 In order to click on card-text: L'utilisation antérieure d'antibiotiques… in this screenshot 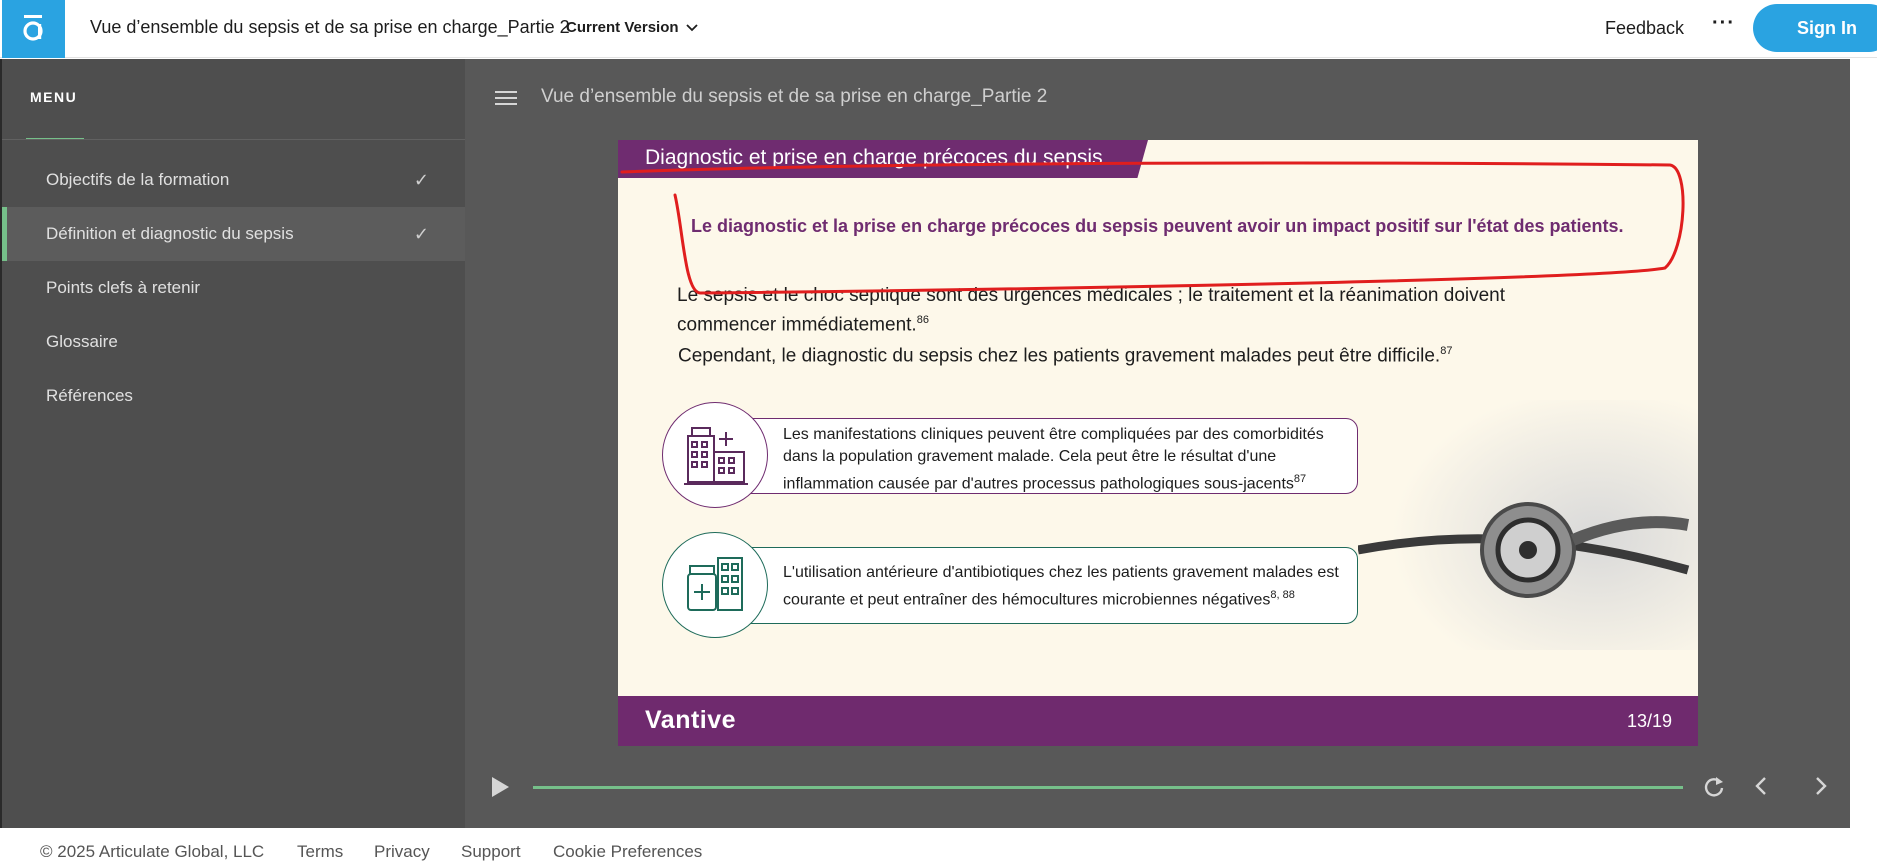, I will do `click(1061, 586)`.